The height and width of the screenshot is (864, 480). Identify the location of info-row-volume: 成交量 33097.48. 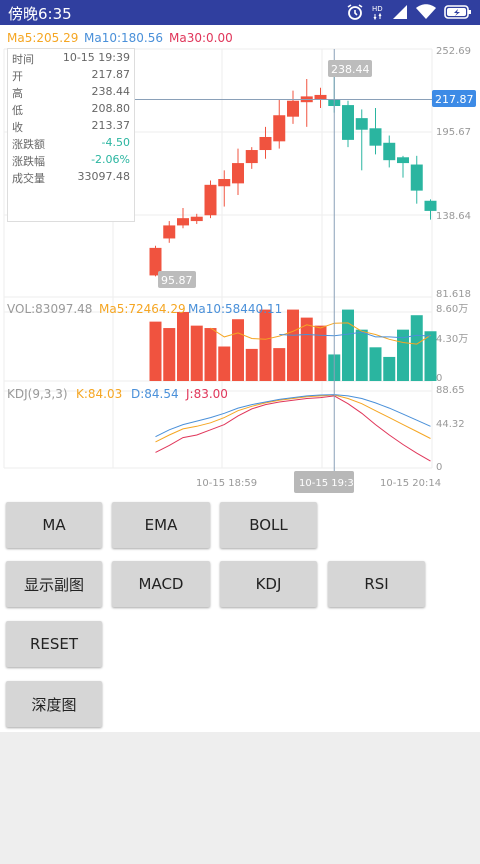
(71, 177).